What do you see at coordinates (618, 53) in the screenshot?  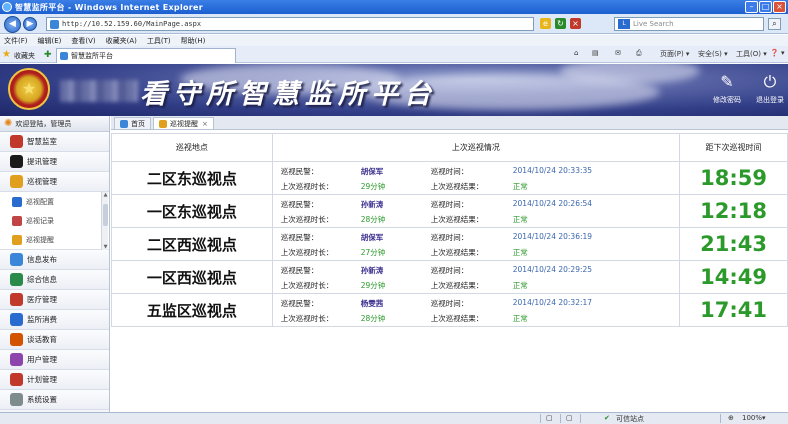 I see `mail-icon: ✉` at bounding box center [618, 53].